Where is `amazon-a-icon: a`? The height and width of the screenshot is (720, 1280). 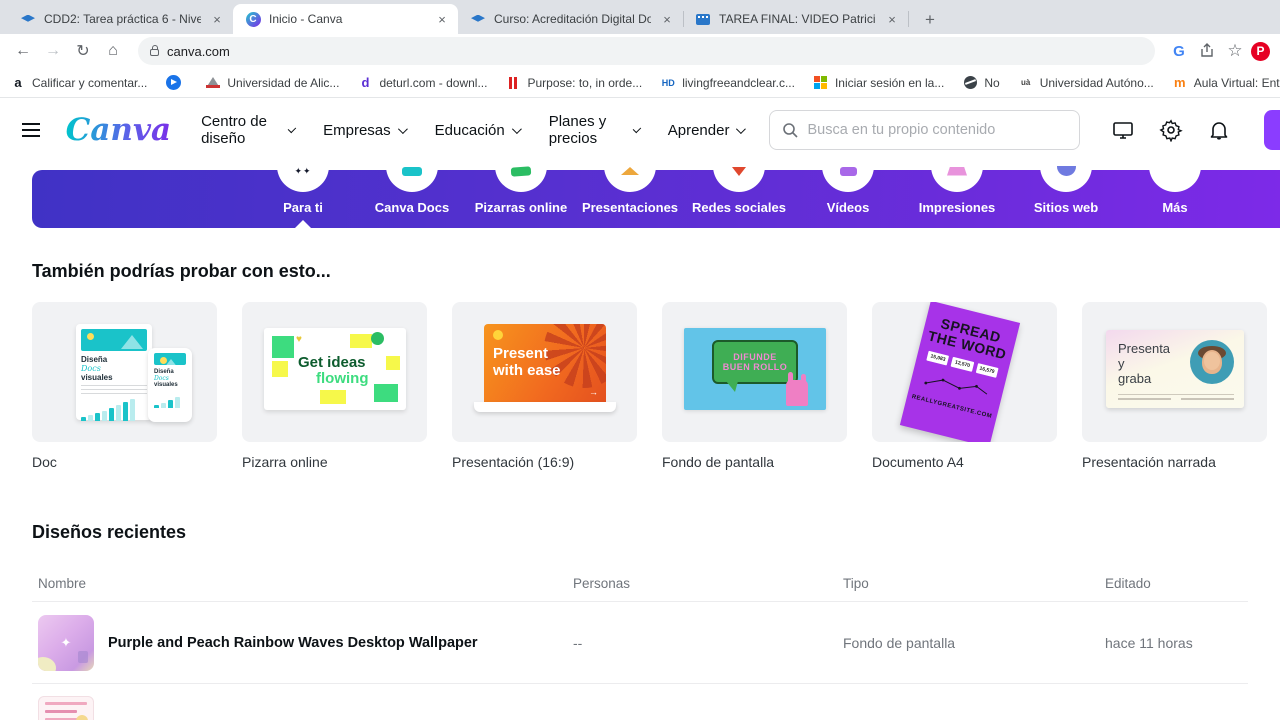 amazon-a-icon: a is located at coordinates (18, 82).